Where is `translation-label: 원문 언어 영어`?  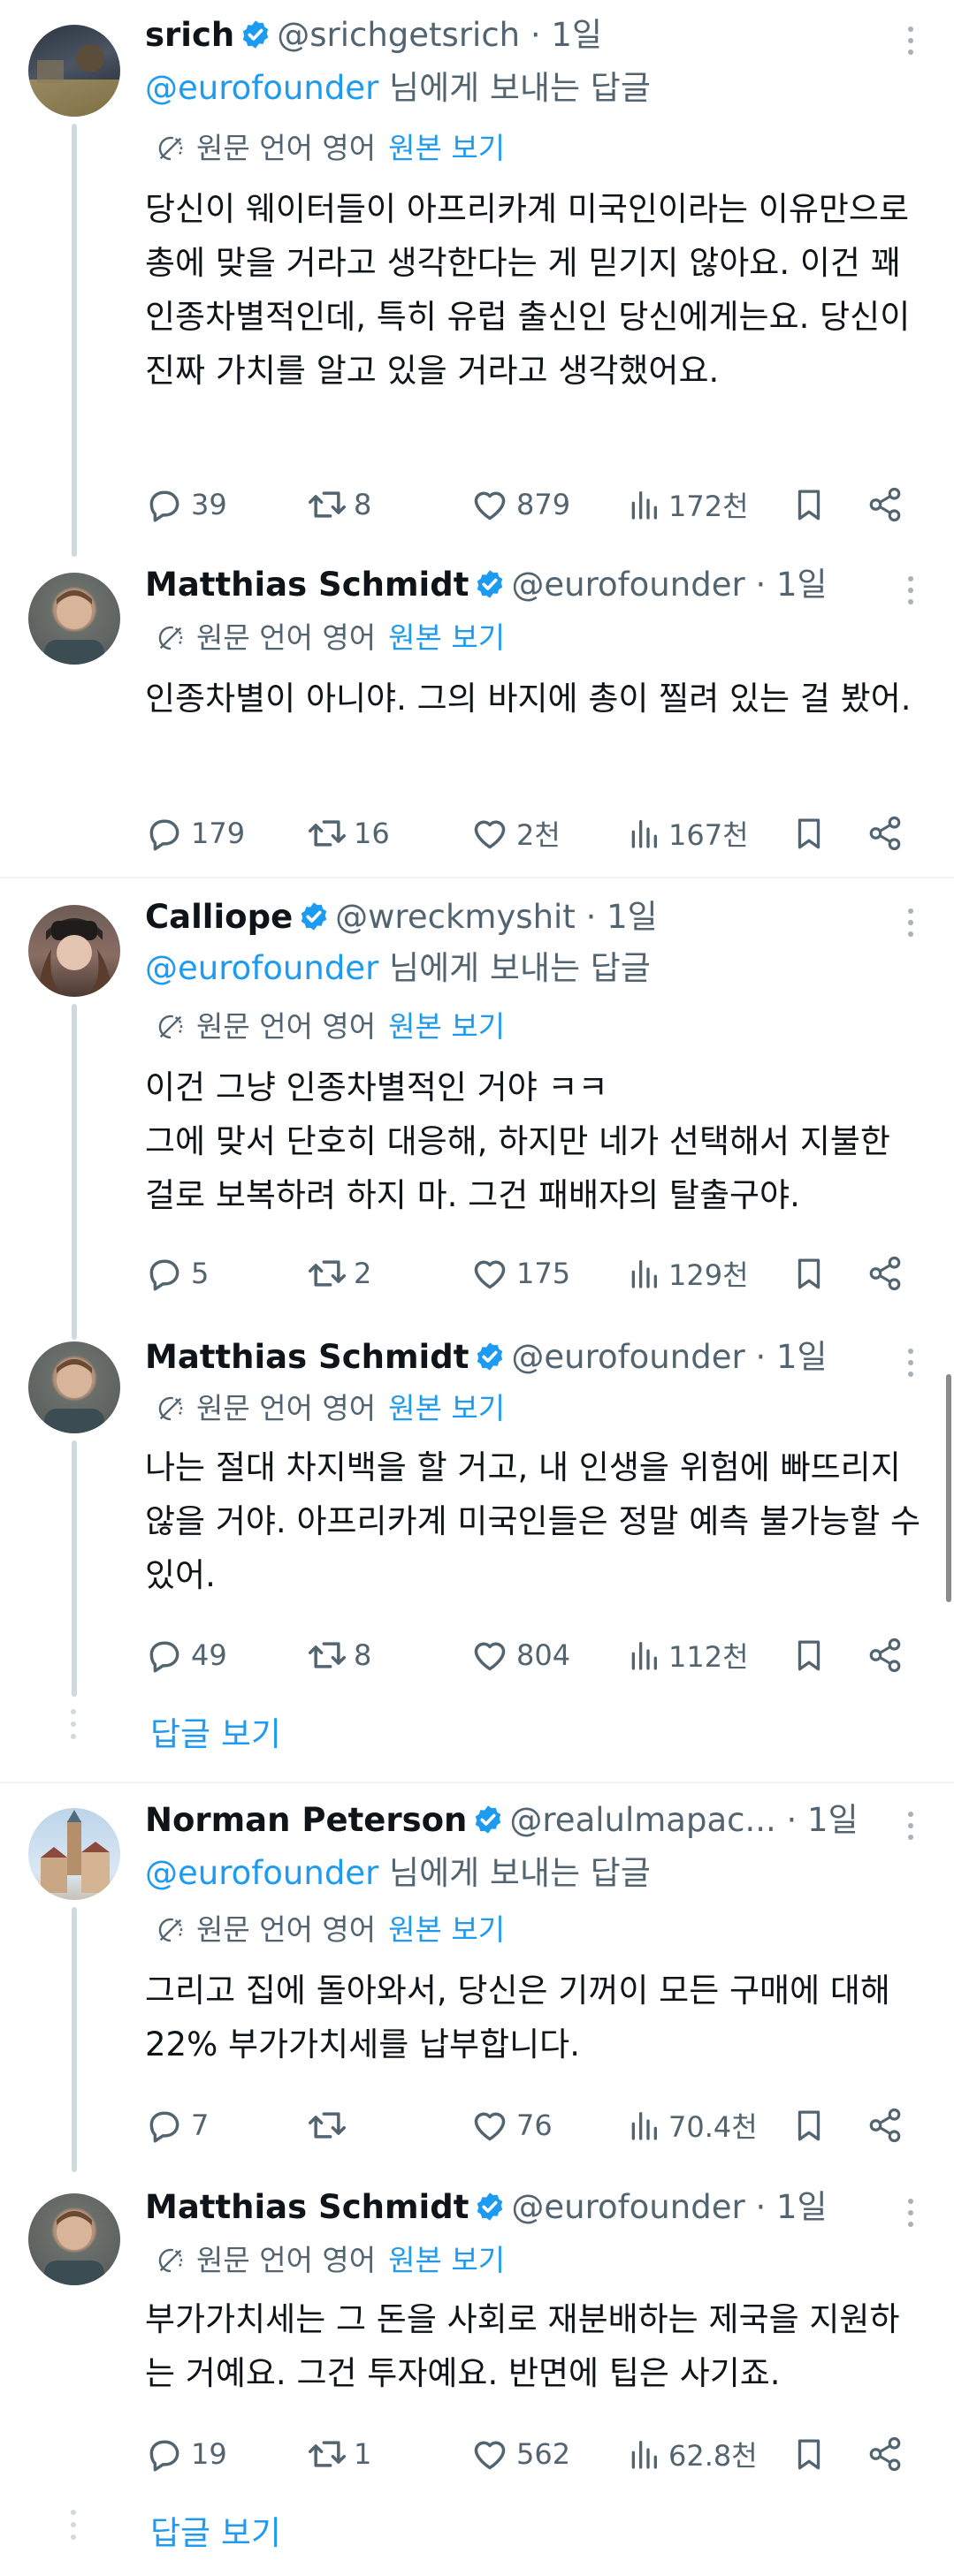 translation-label: 원문 언어 영어 is located at coordinates (286, 1930).